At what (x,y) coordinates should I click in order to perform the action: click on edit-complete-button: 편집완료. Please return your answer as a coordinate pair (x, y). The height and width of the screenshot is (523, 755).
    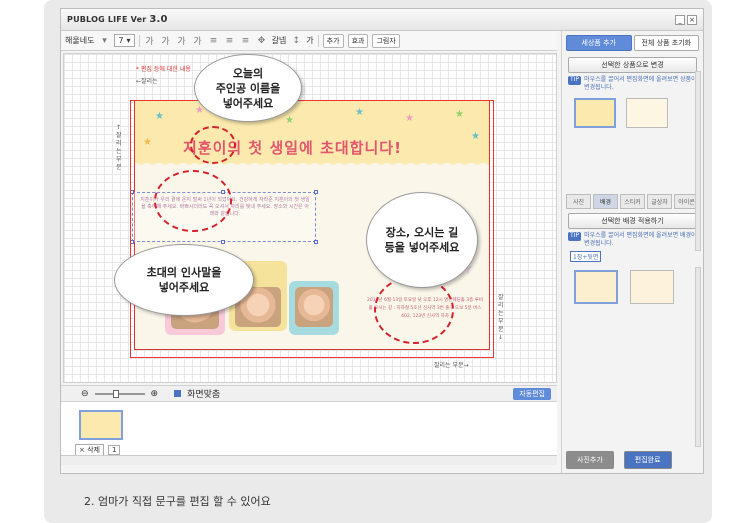
    Looking at the image, I should click on (647, 460).